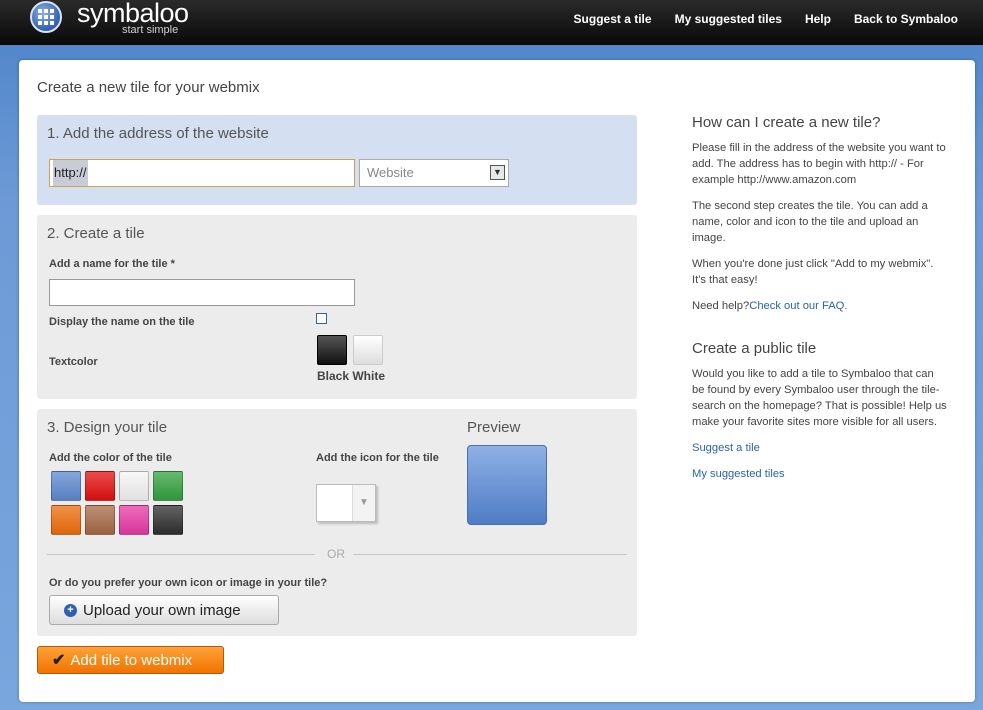  Describe the element at coordinates (490, 554) in the screenshot. I see `divider-right` at that location.